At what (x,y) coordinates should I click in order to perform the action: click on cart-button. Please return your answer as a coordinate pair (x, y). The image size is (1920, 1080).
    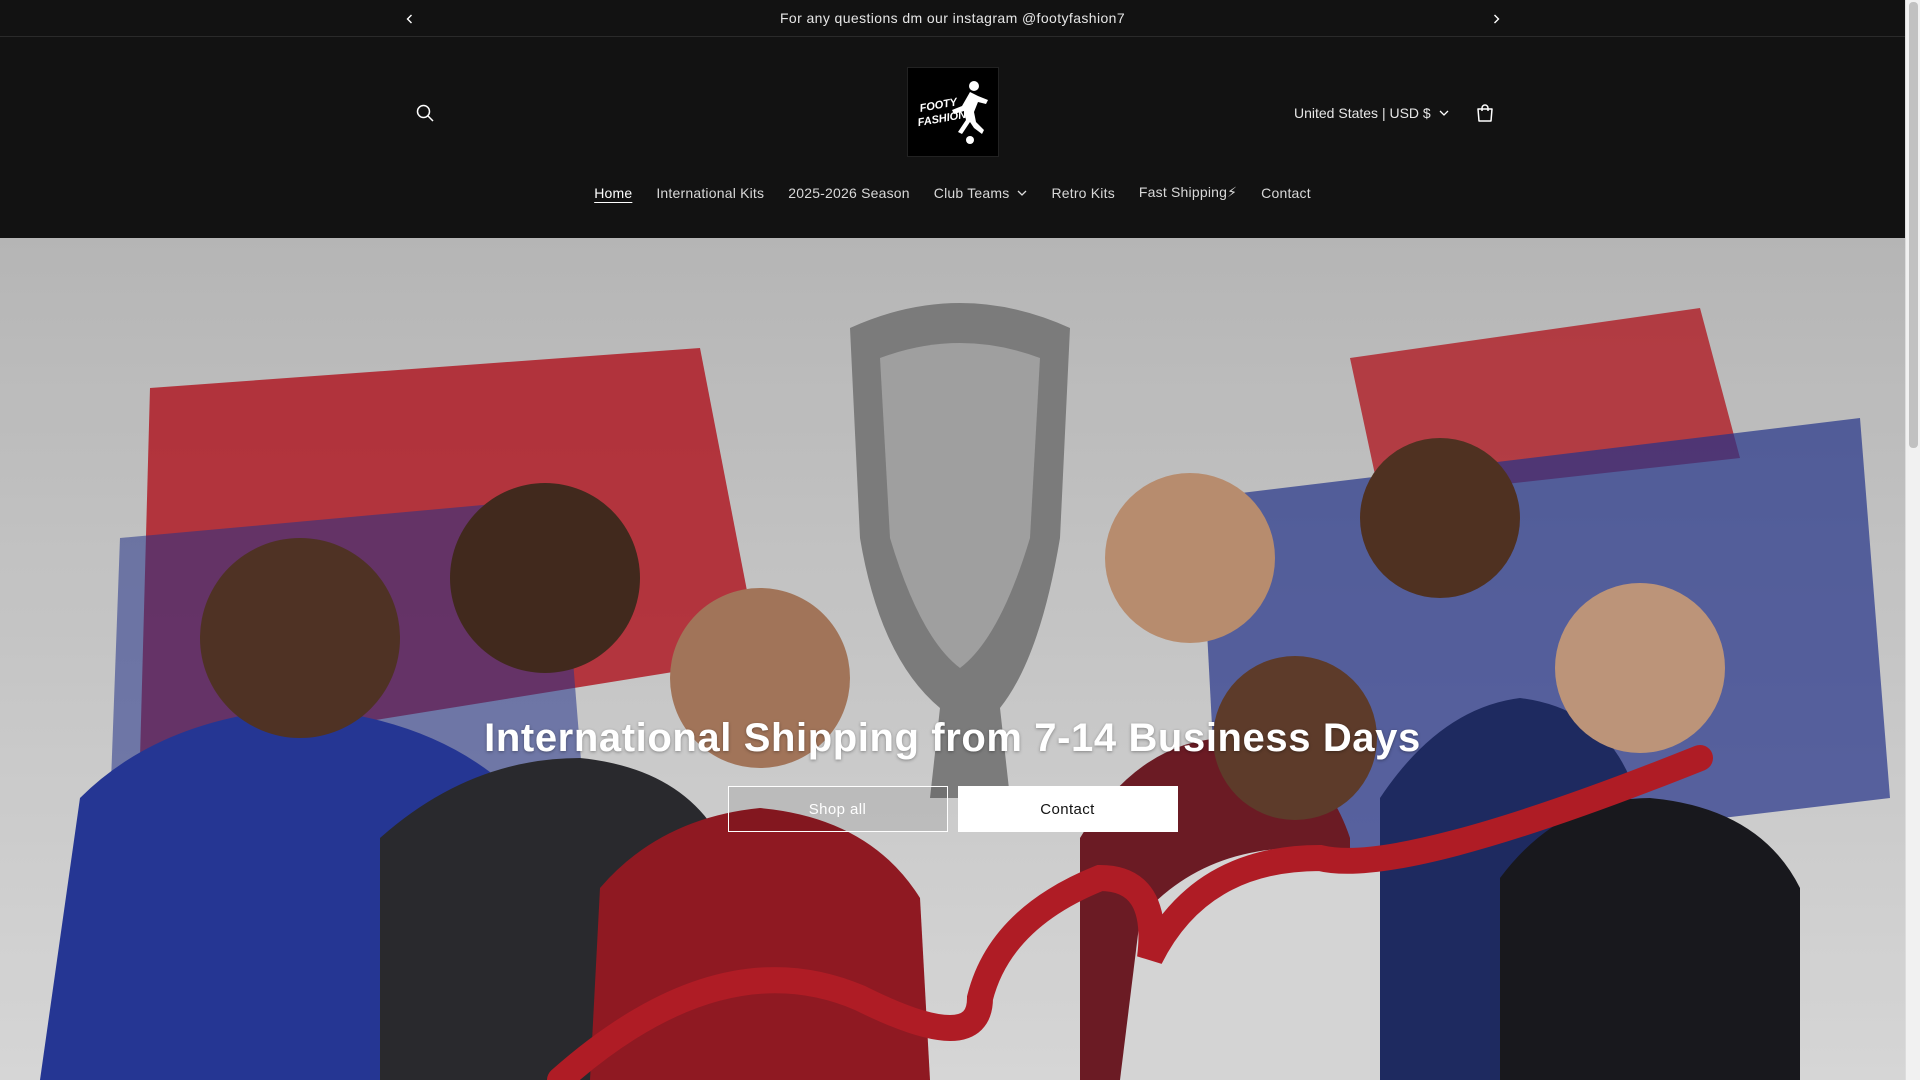
    Looking at the image, I should click on (1485, 113).